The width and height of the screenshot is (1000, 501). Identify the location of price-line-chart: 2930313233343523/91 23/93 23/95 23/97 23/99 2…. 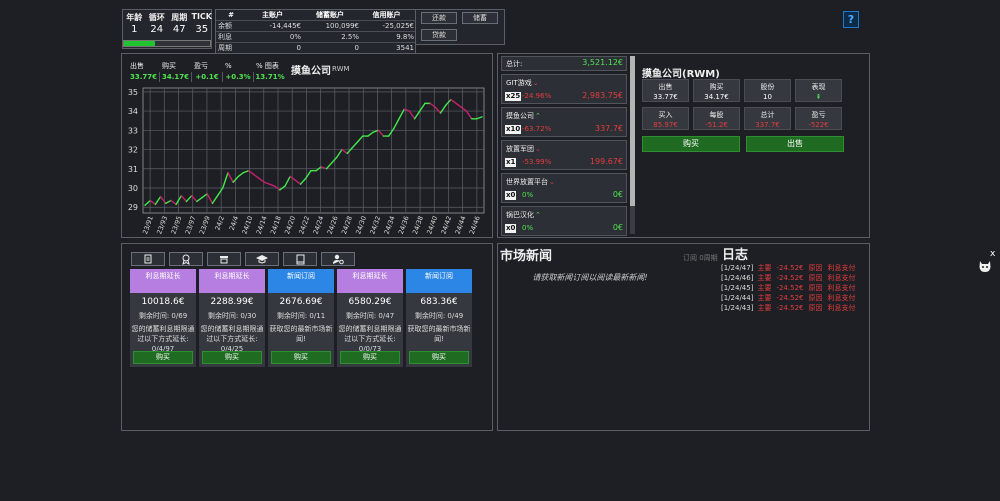
(306, 161).